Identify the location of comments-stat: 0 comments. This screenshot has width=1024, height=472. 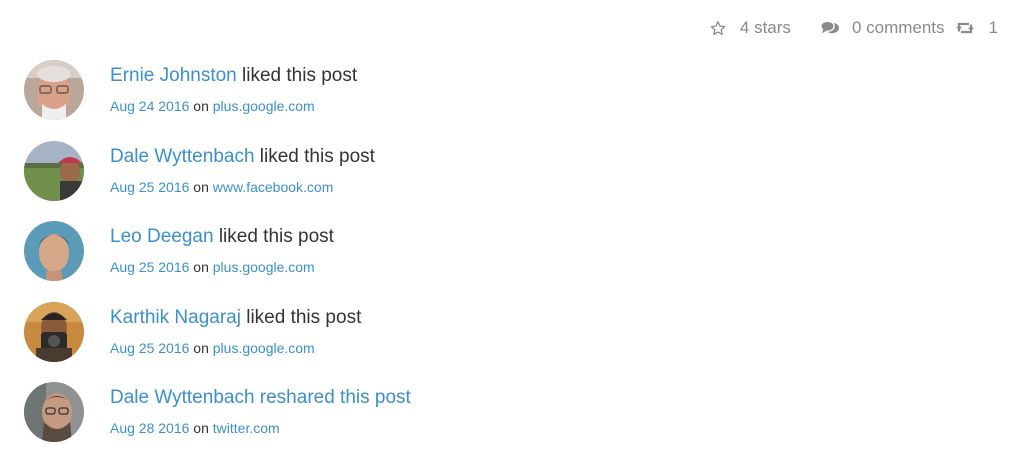
(882, 28).